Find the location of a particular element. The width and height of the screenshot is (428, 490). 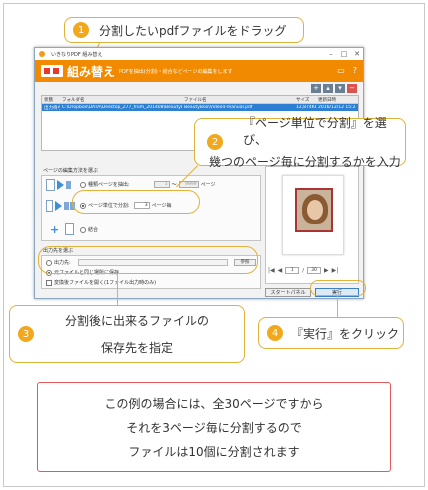

book-icon: ▭ is located at coordinates (341, 70).